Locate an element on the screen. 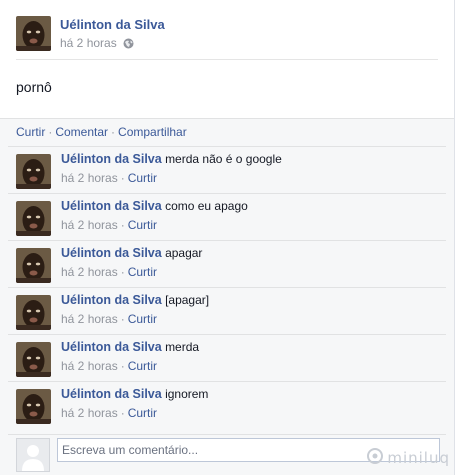 This screenshot has height=475, width=456. watermark: miniluq is located at coordinates (408, 458).